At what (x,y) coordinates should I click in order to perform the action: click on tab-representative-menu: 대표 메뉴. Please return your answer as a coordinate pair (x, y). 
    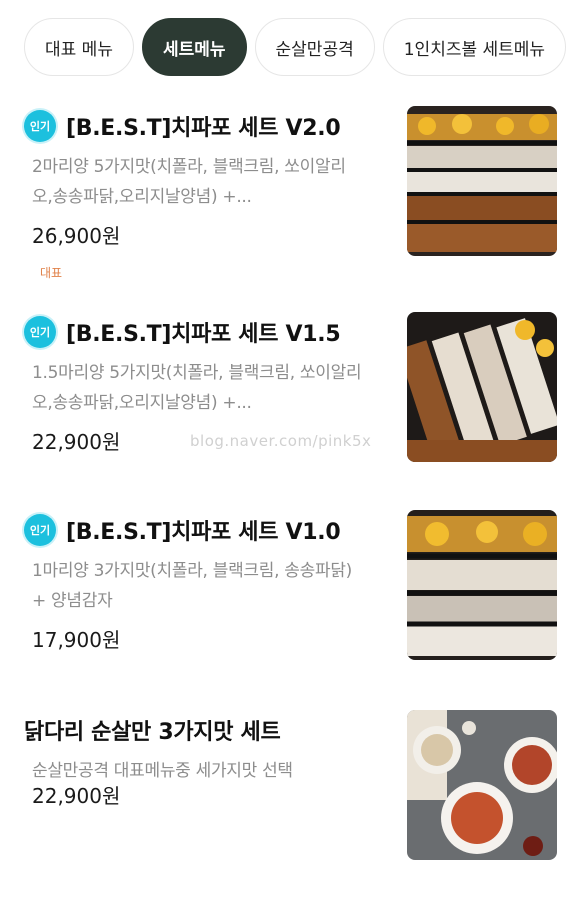
    Looking at the image, I should click on (79, 47).